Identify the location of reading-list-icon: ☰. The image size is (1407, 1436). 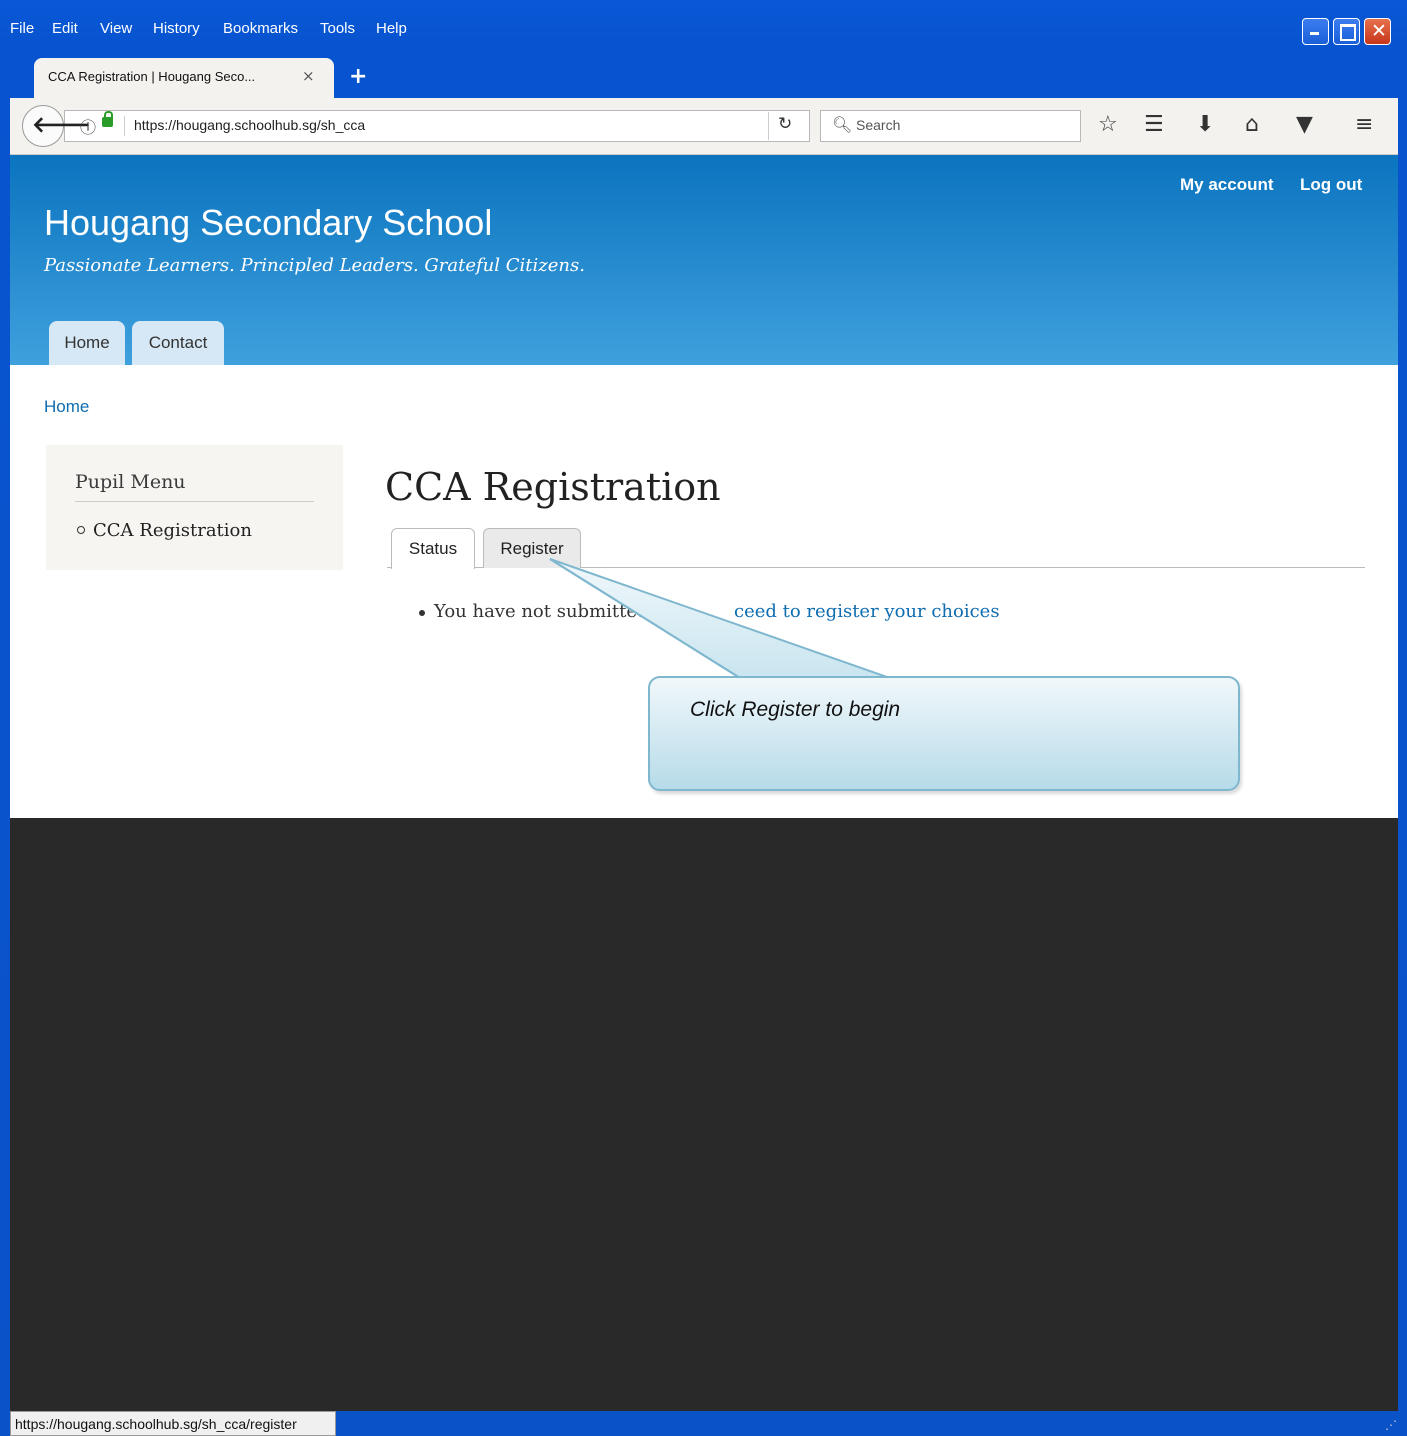
(1154, 124).